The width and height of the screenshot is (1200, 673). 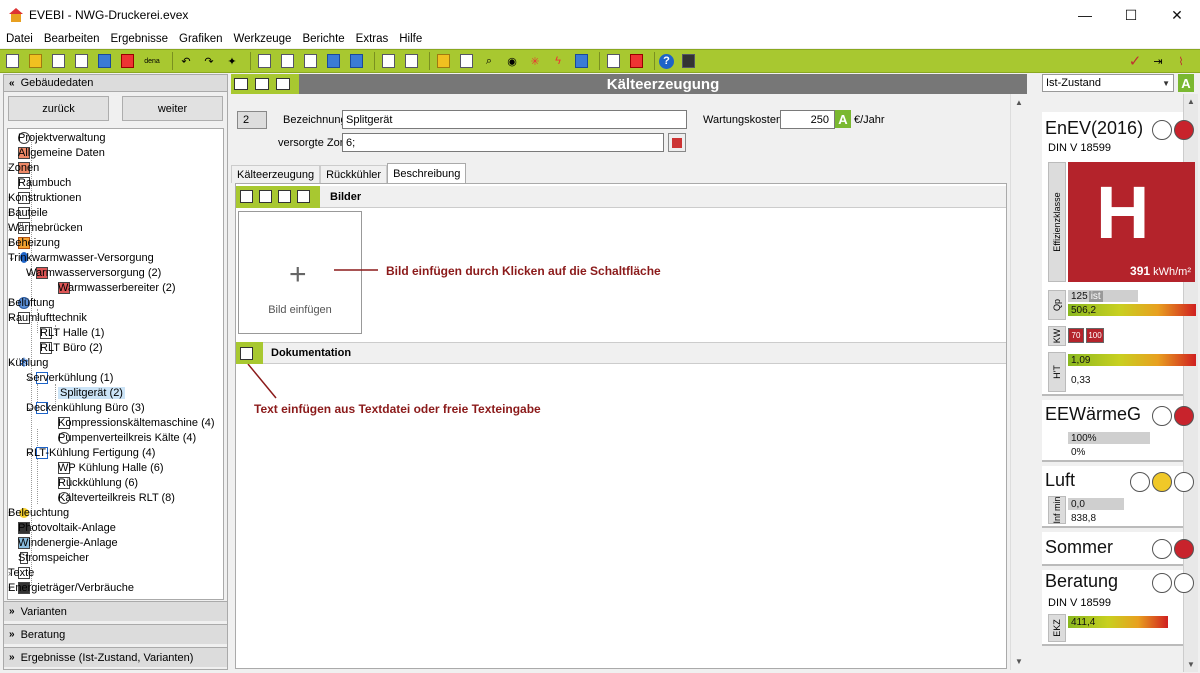 What do you see at coordinates (489, 61) in the screenshot?
I see `zoom-icon: ⌕` at bounding box center [489, 61].